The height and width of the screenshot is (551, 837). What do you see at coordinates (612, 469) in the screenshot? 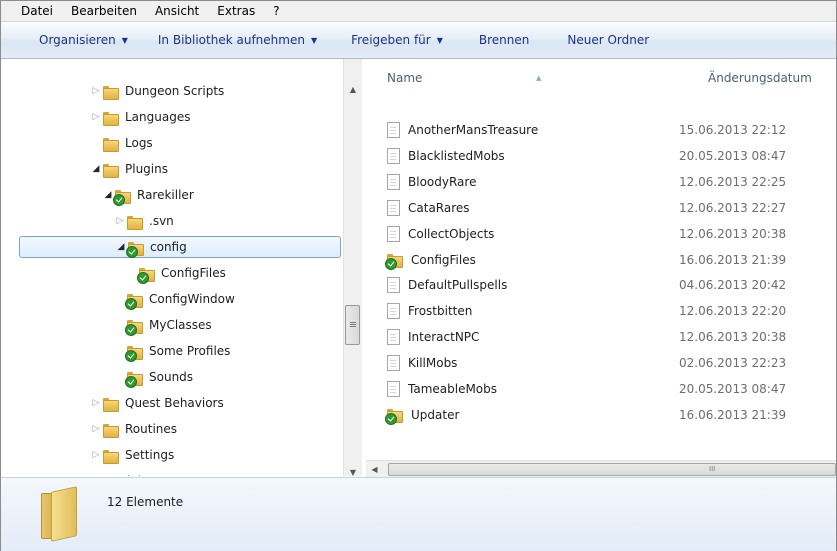
I see `horizontal-scroll-thumb` at bounding box center [612, 469].